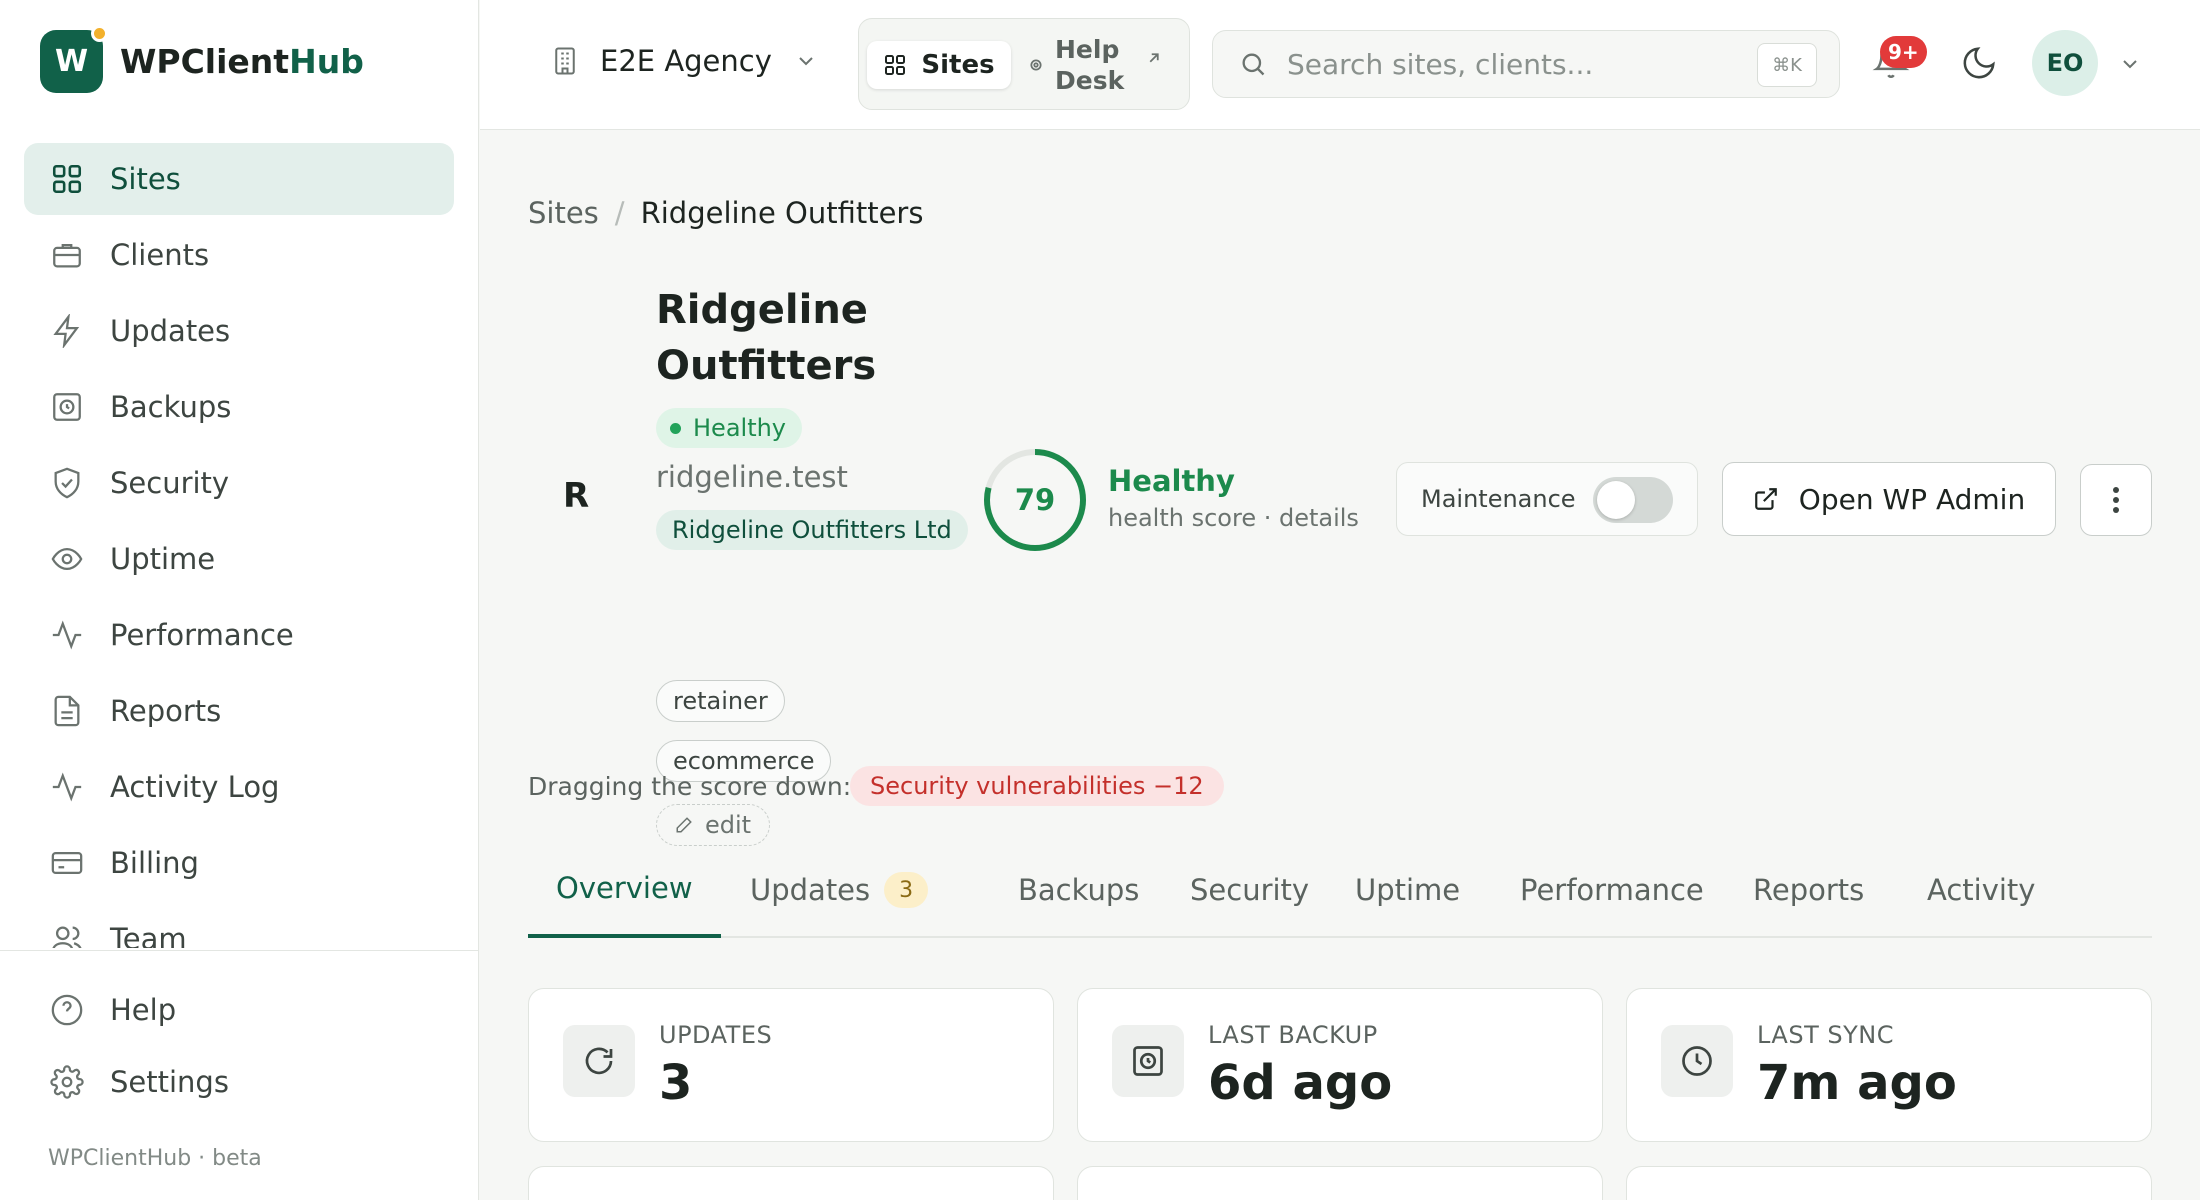 The width and height of the screenshot is (2200, 1200). I want to click on stat-card-last-sync: LAST SYNC 7m ago, so click(1889, 1065).